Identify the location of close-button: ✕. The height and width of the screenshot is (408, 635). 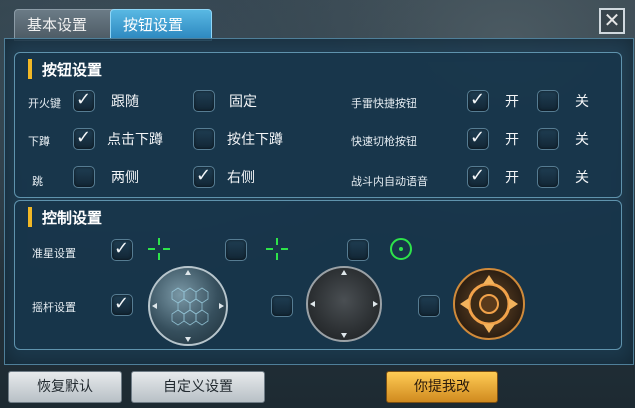
(612, 21).